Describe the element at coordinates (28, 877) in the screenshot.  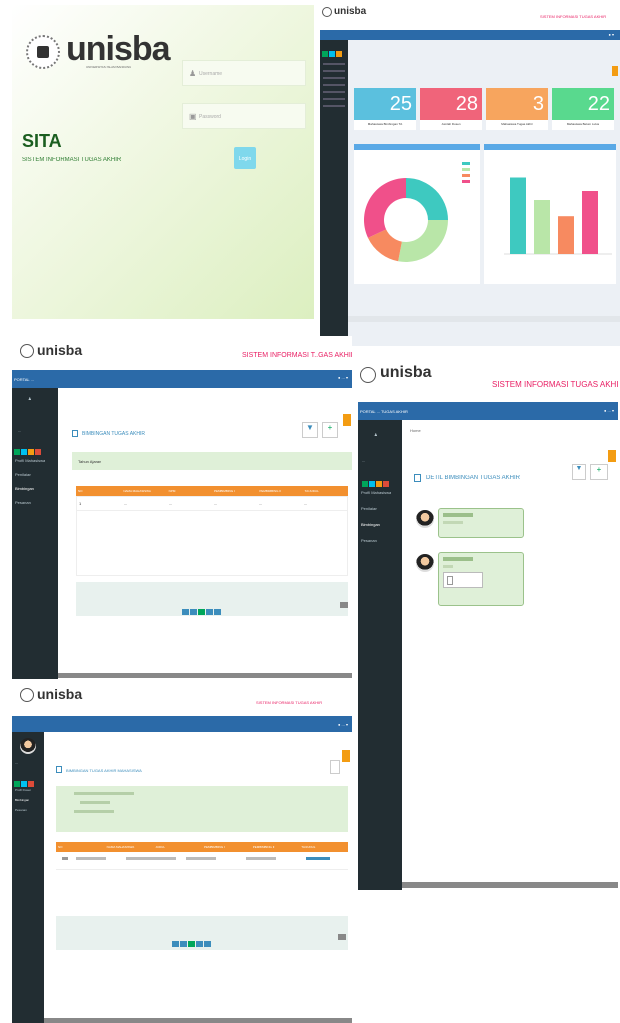
I see `detail-sidebar: ... Profil Dosen Bimbingan Pesanan` at that location.